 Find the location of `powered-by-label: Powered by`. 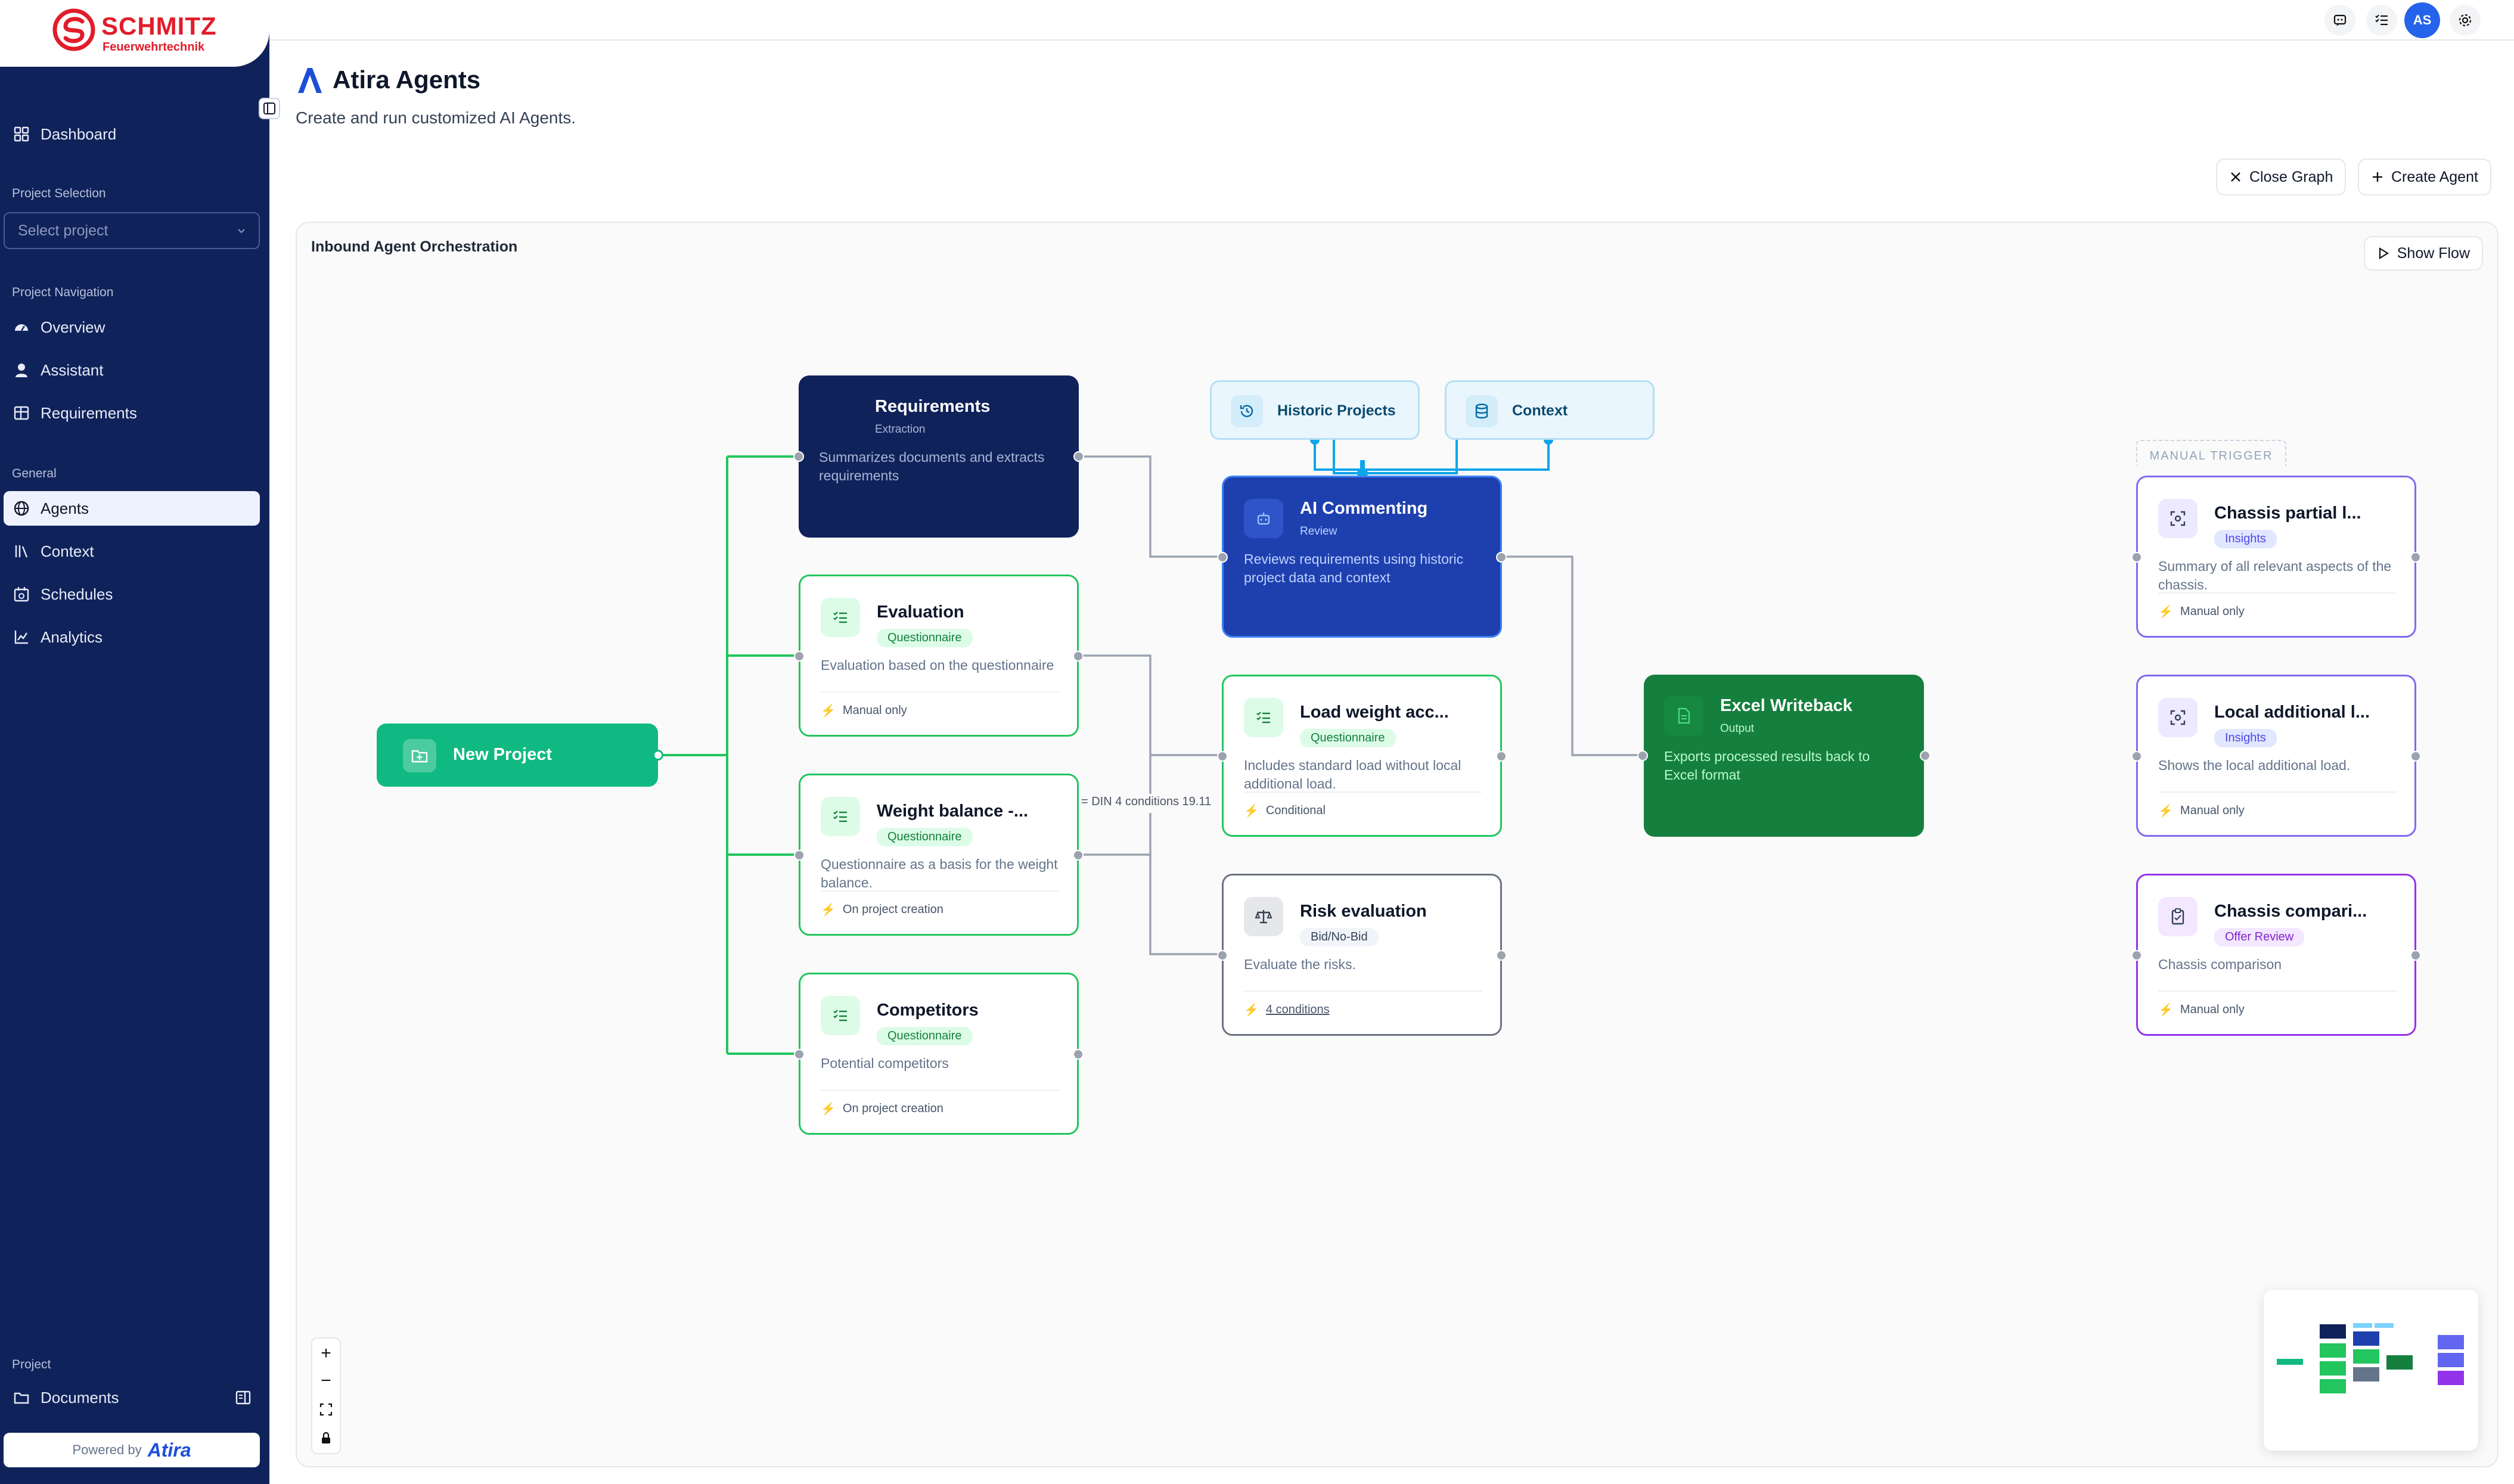

powered-by-label: Powered by is located at coordinates (107, 1450).